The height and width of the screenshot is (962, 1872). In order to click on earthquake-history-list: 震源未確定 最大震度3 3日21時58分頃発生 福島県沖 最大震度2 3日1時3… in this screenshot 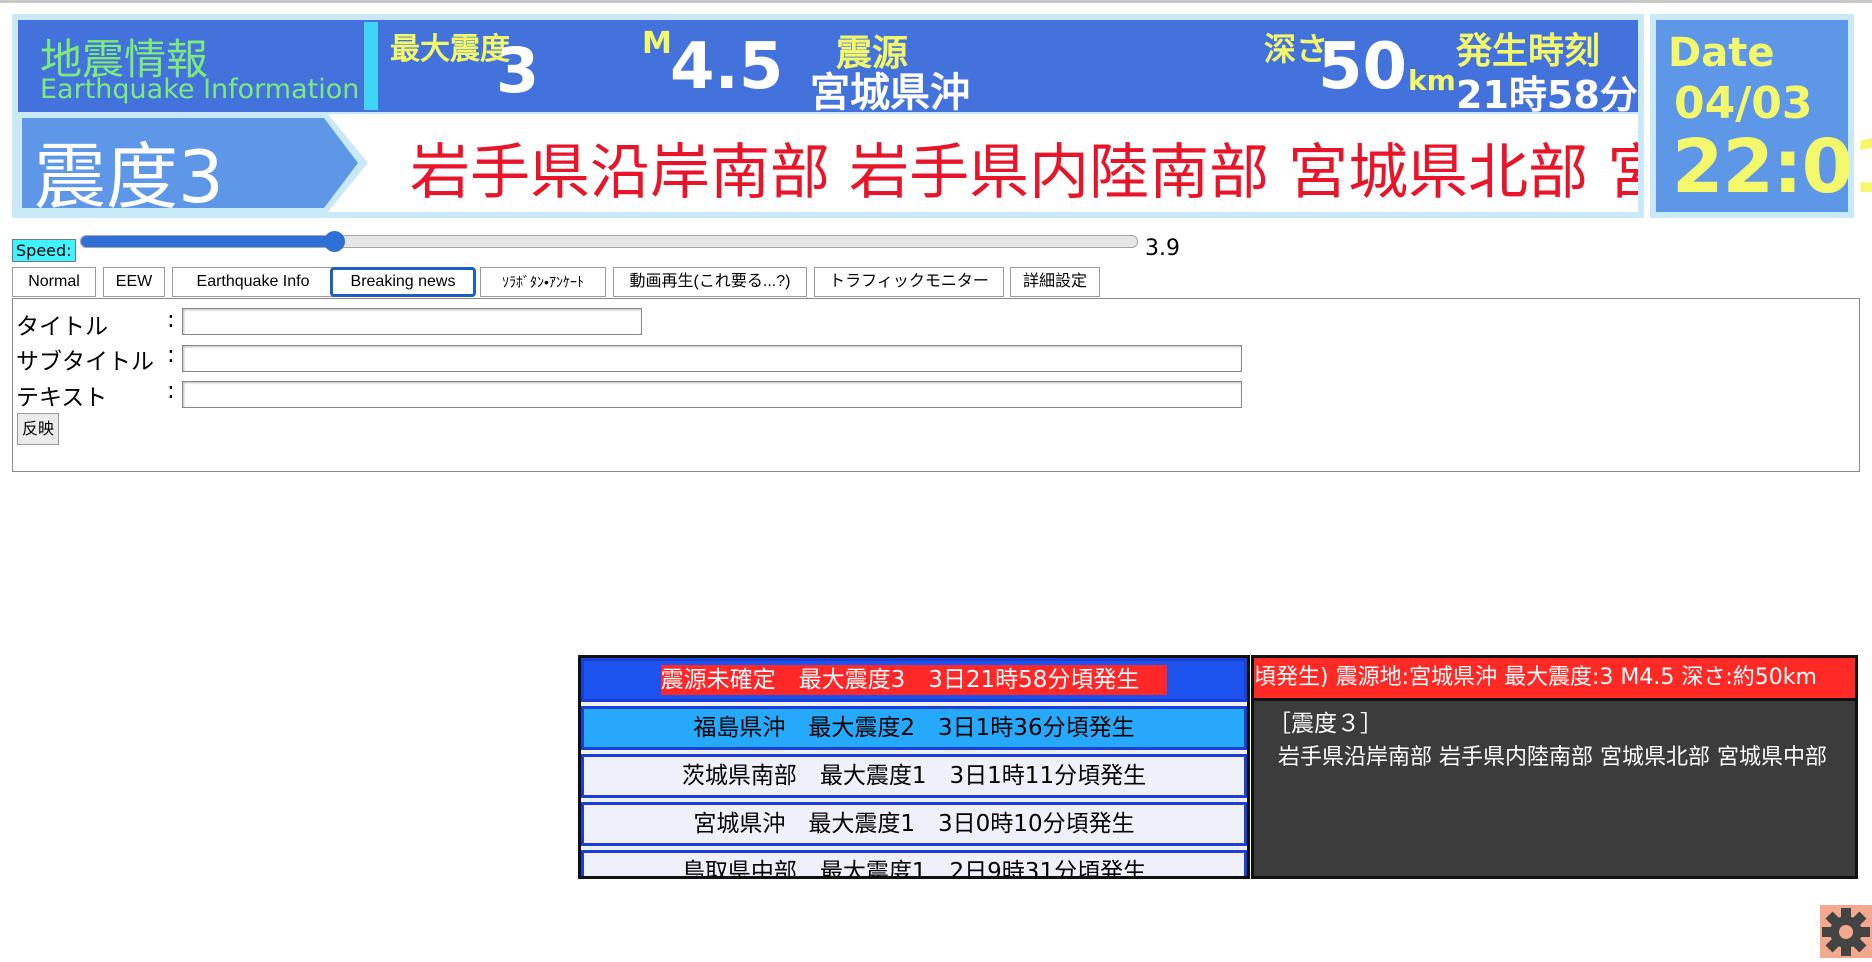, I will do `click(914, 767)`.